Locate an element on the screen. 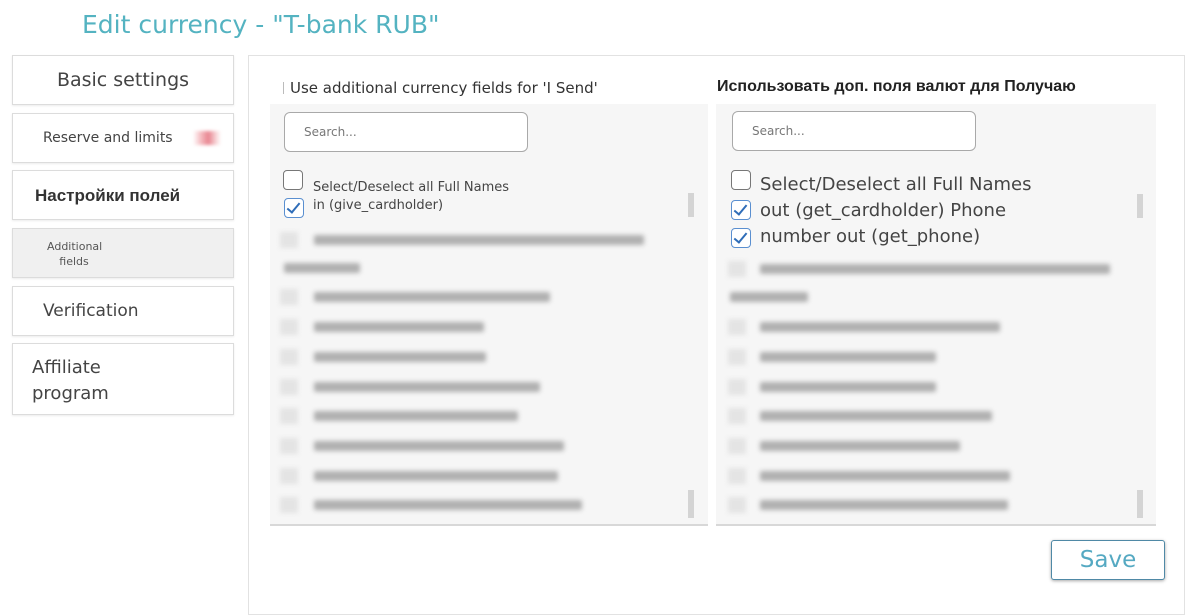  get-scrollbar-thumb is located at coordinates (1140, 206).